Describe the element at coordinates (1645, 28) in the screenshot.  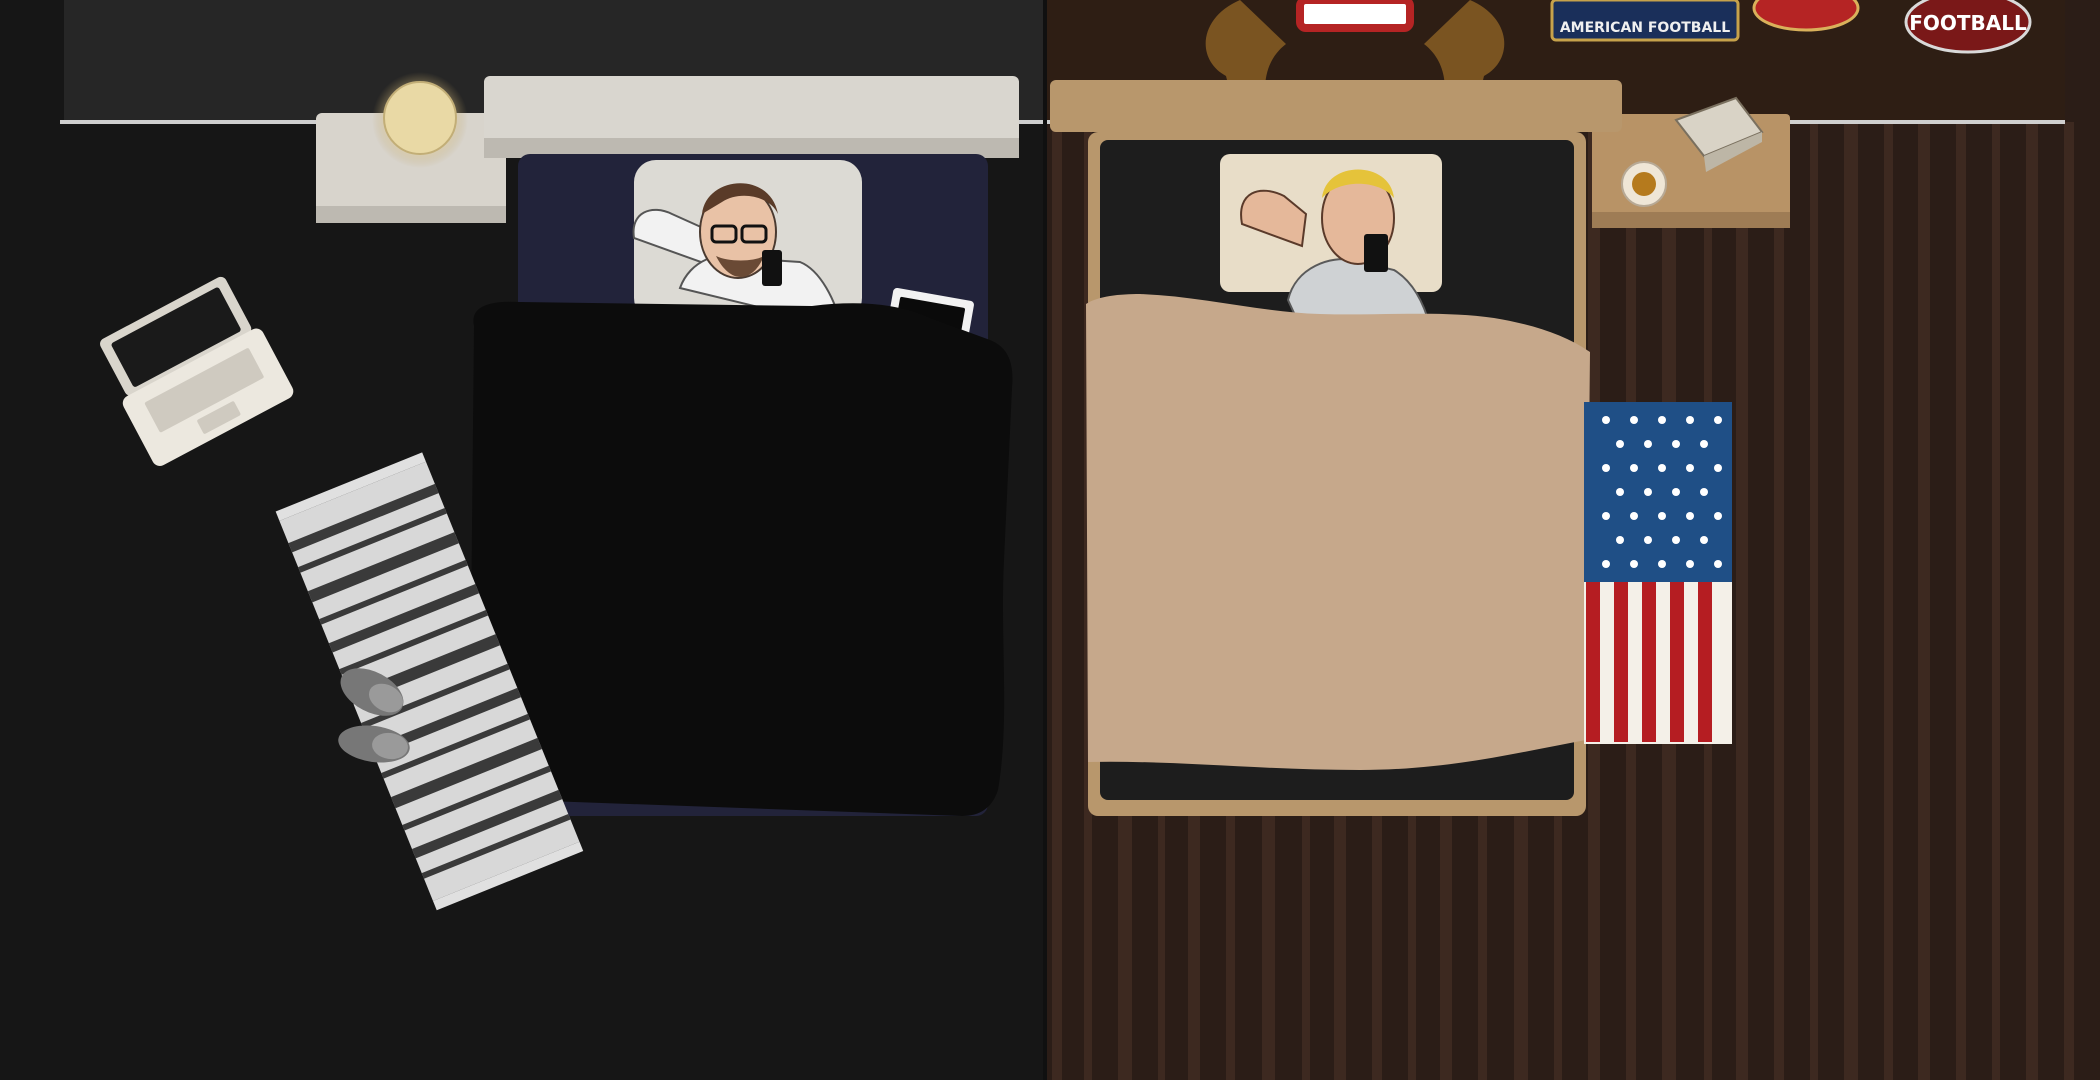
I see `banner-text: AMERICAN FOOTBALL` at that location.